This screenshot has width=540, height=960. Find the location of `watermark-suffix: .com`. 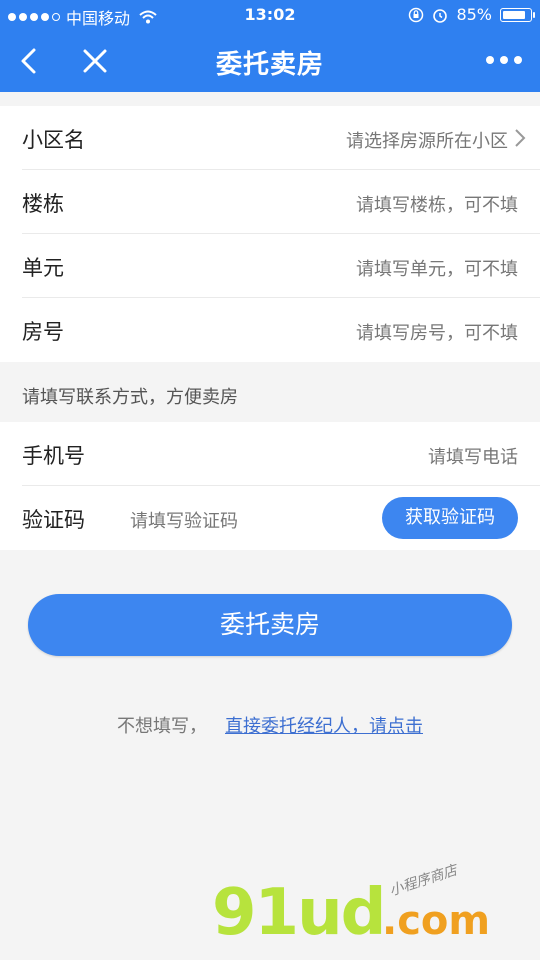

watermark-suffix: .com is located at coordinates (436, 921).